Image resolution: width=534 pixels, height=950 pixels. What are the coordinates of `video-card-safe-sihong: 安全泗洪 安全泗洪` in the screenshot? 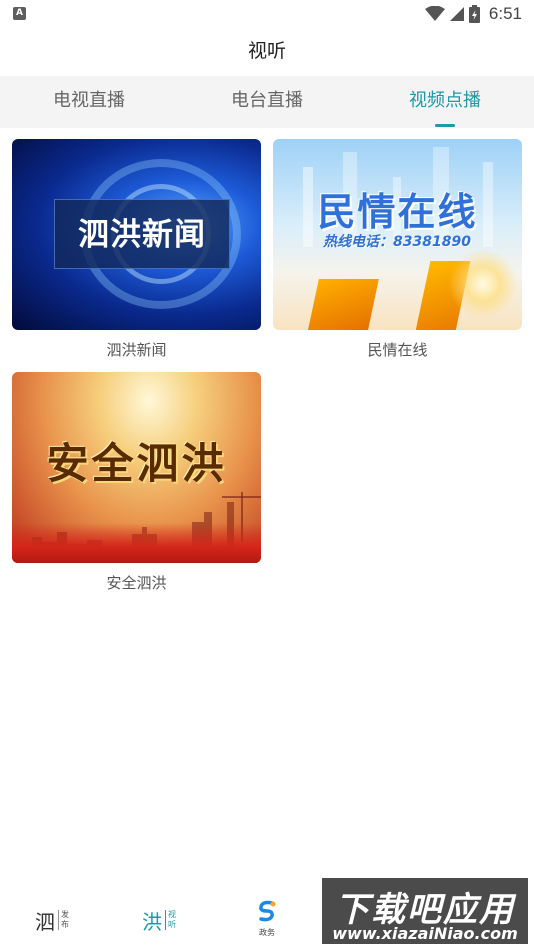 It's located at (136, 482).